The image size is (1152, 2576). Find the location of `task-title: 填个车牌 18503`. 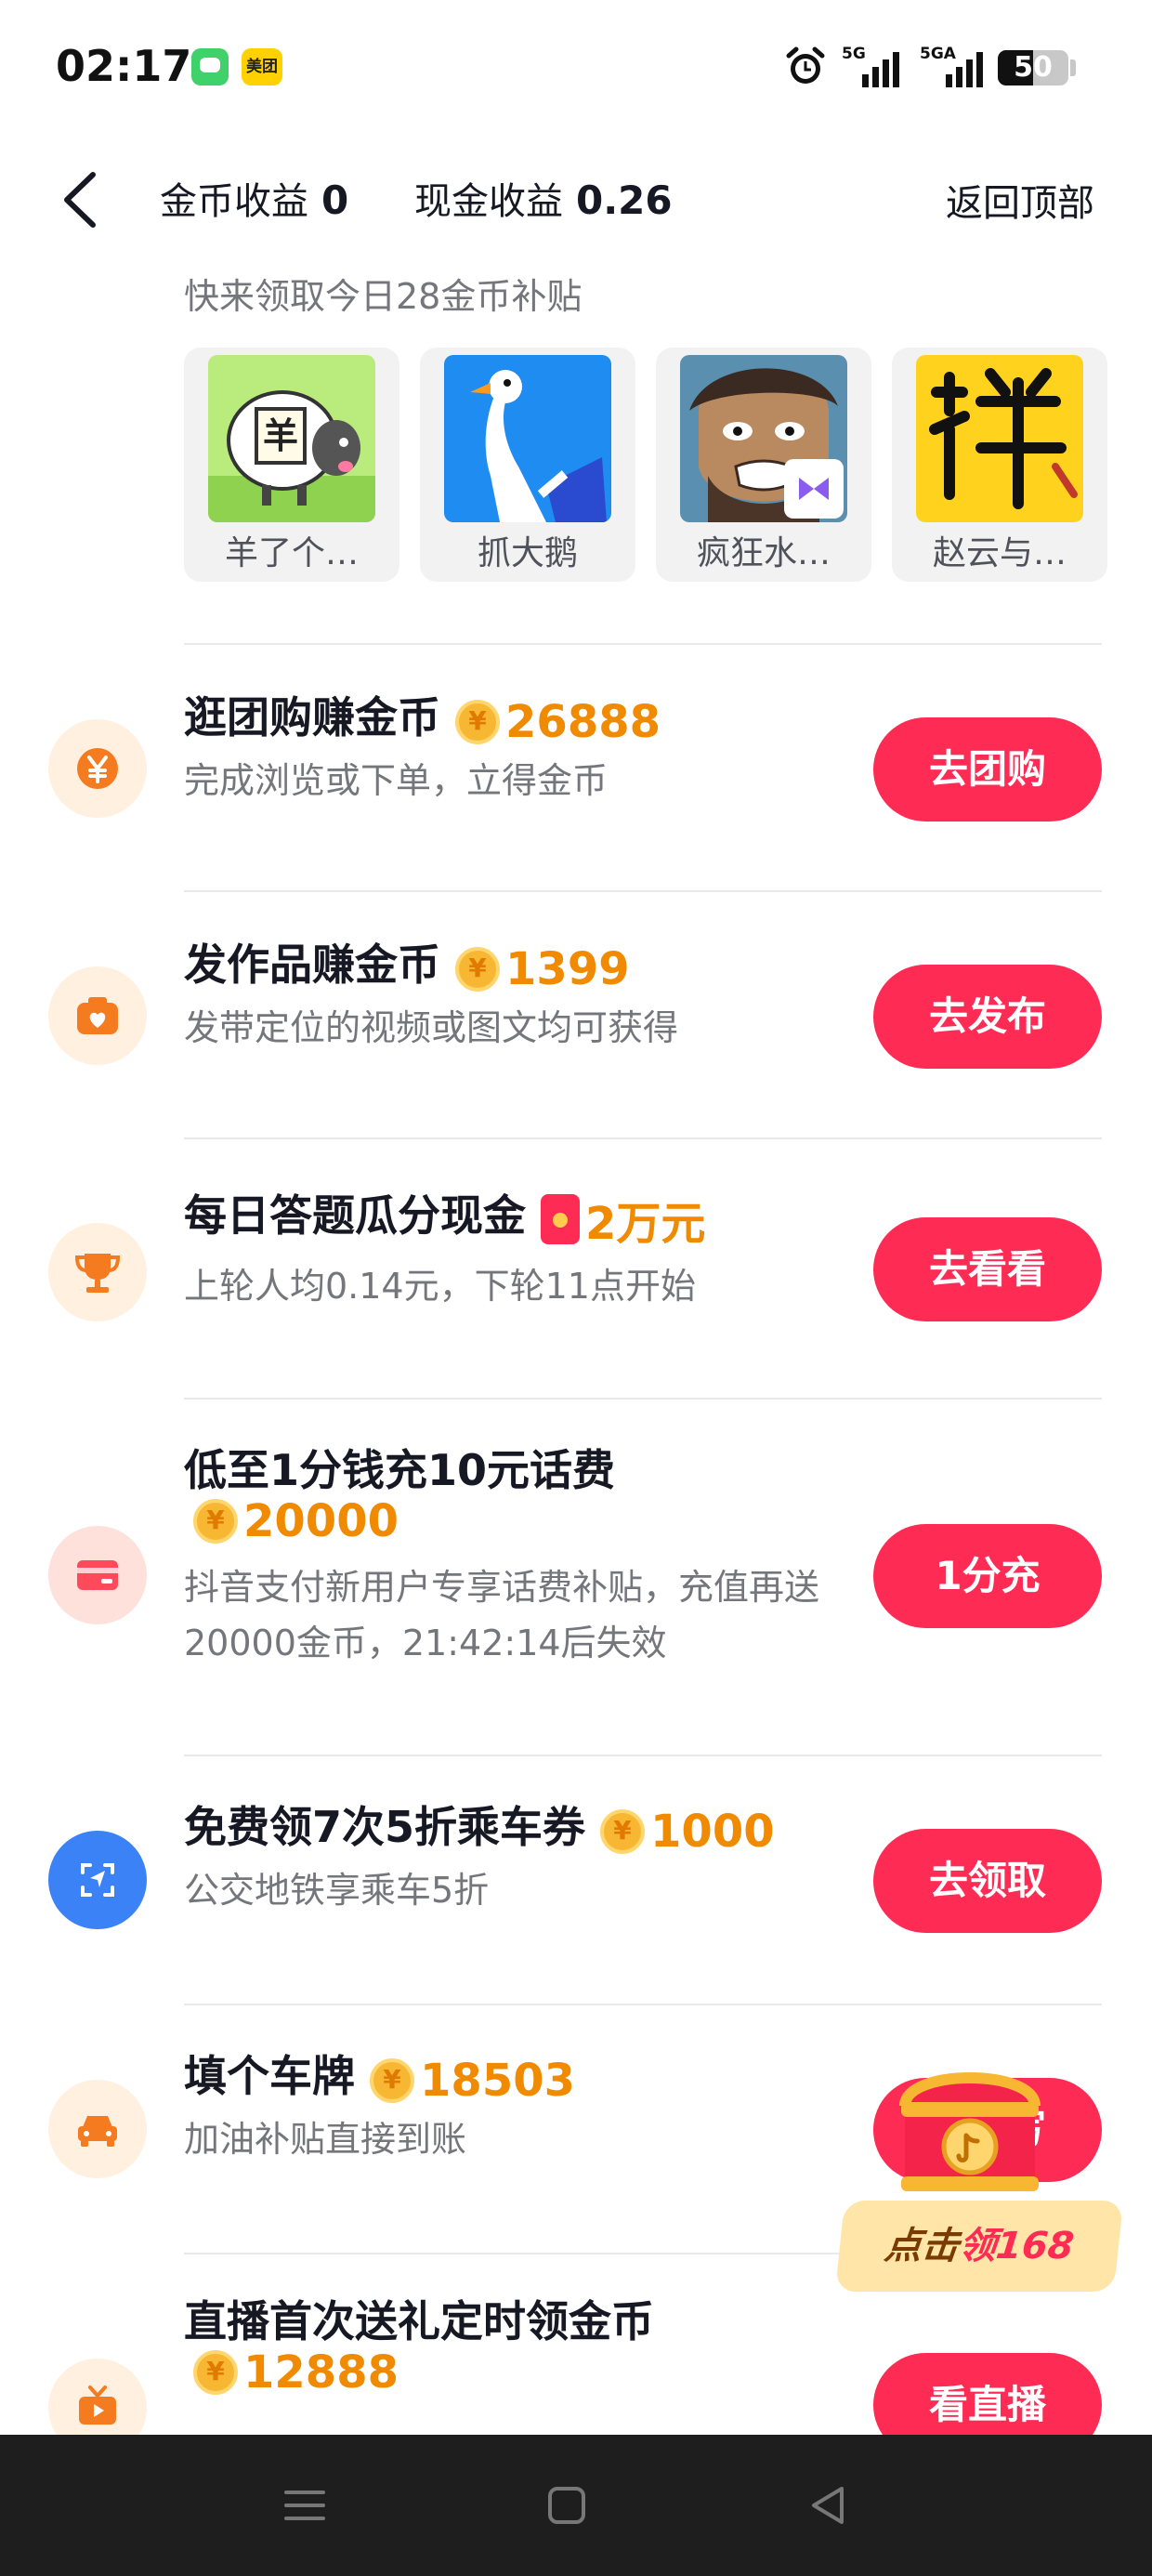

task-title: 填个车牌 18503 is located at coordinates (379, 2075).